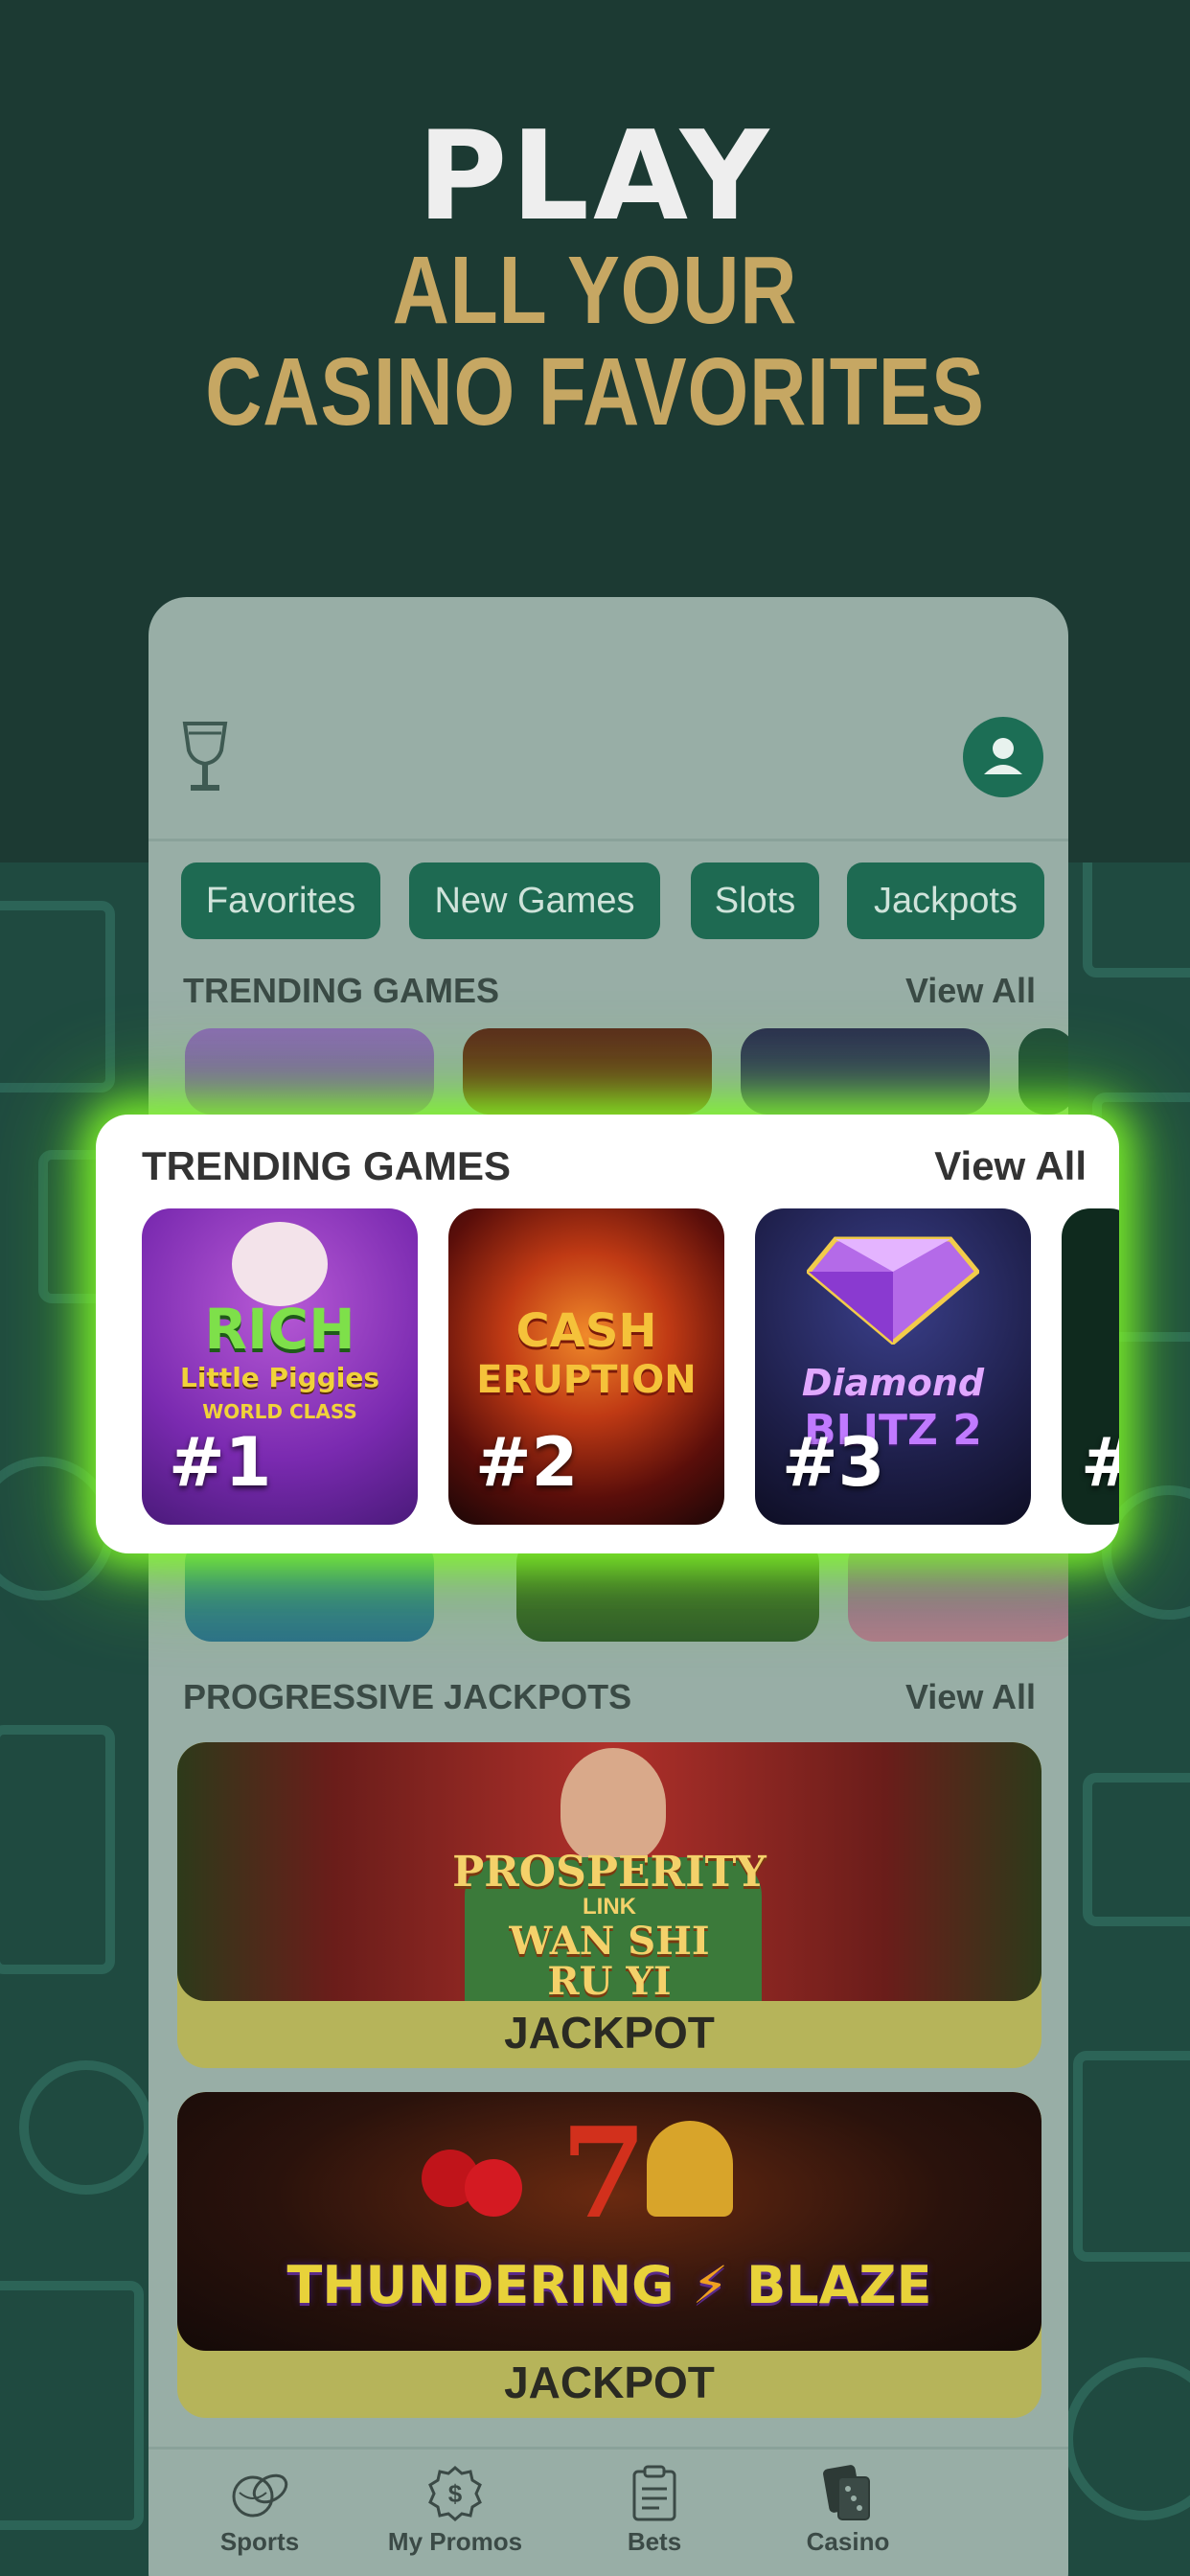  I want to click on chip-slots: Slots, so click(755, 900).